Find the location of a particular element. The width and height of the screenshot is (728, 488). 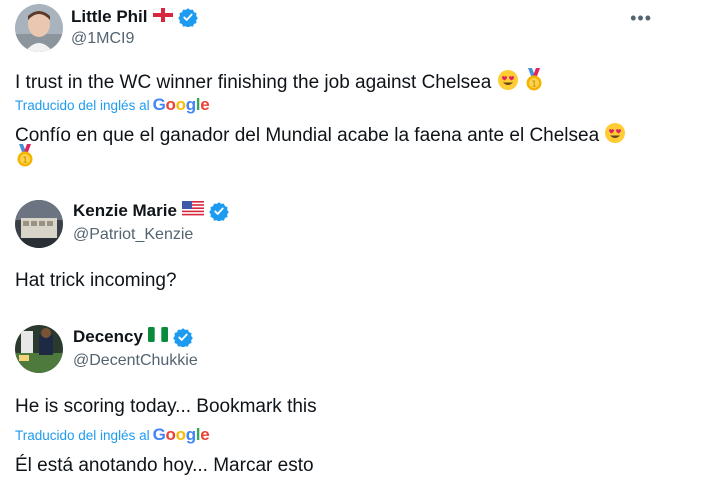

author-handle: @1MCI9 is located at coordinates (102, 39).